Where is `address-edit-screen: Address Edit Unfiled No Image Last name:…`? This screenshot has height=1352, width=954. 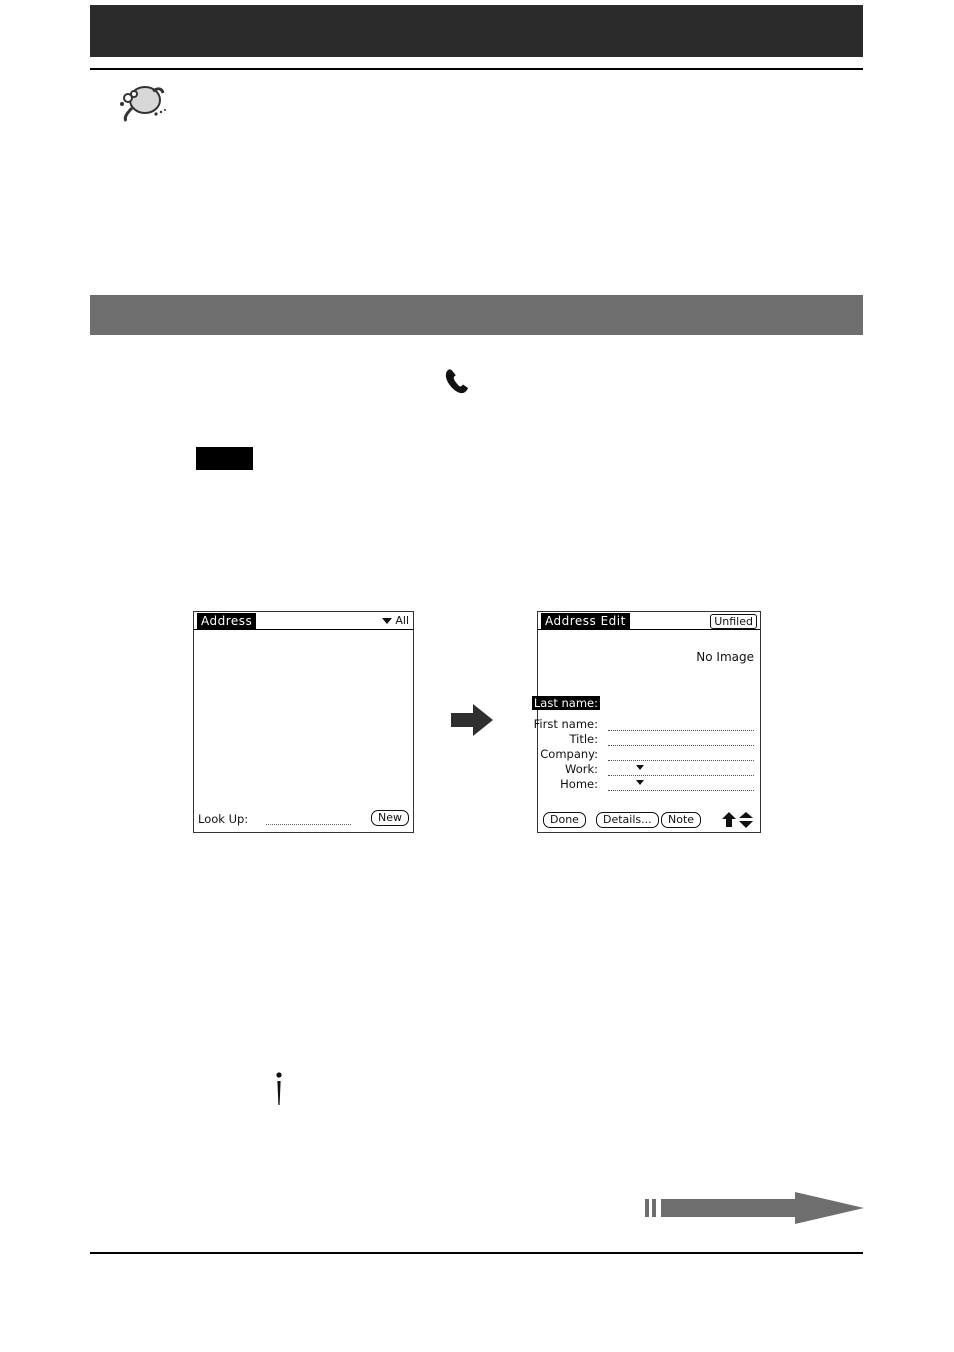 address-edit-screen: Address Edit Unfiled No Image Last name:… is located at coordinates (646, 722).